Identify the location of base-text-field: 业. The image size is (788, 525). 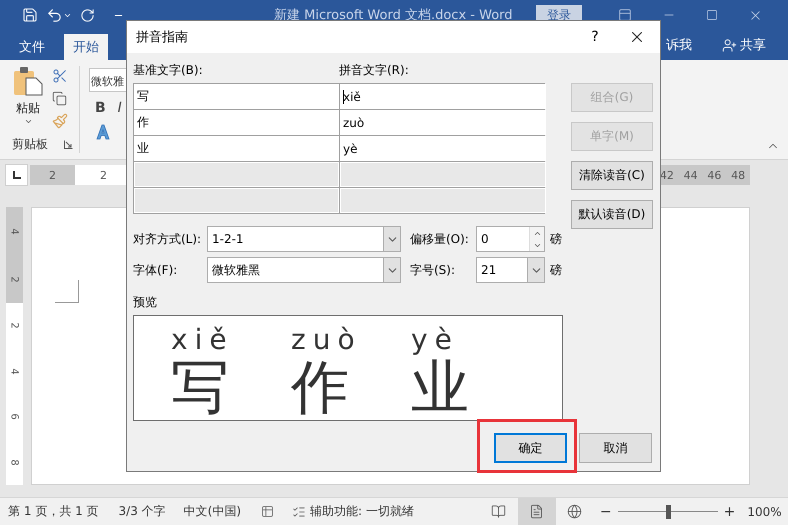
(236, 148).